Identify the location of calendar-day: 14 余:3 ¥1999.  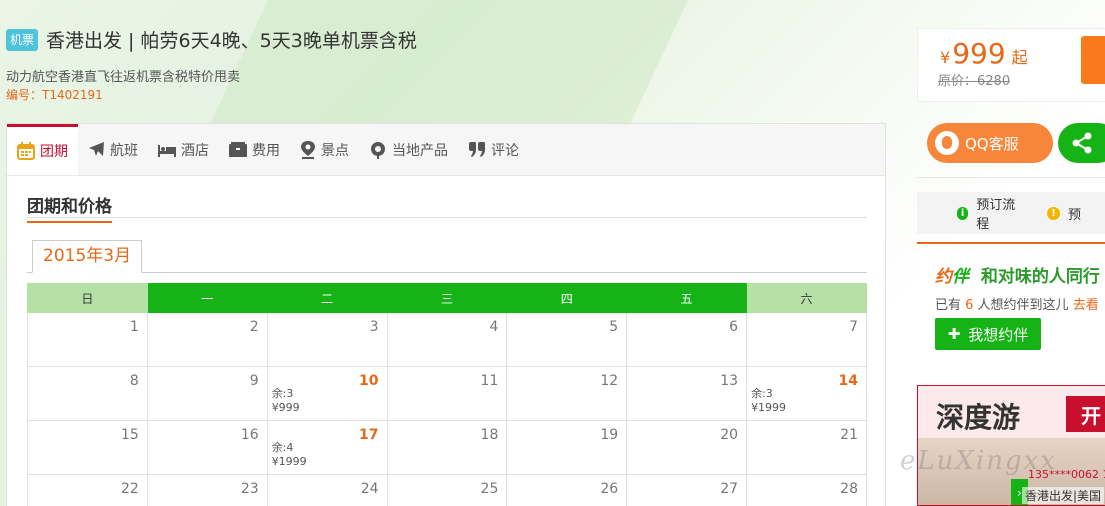
(806, 393).